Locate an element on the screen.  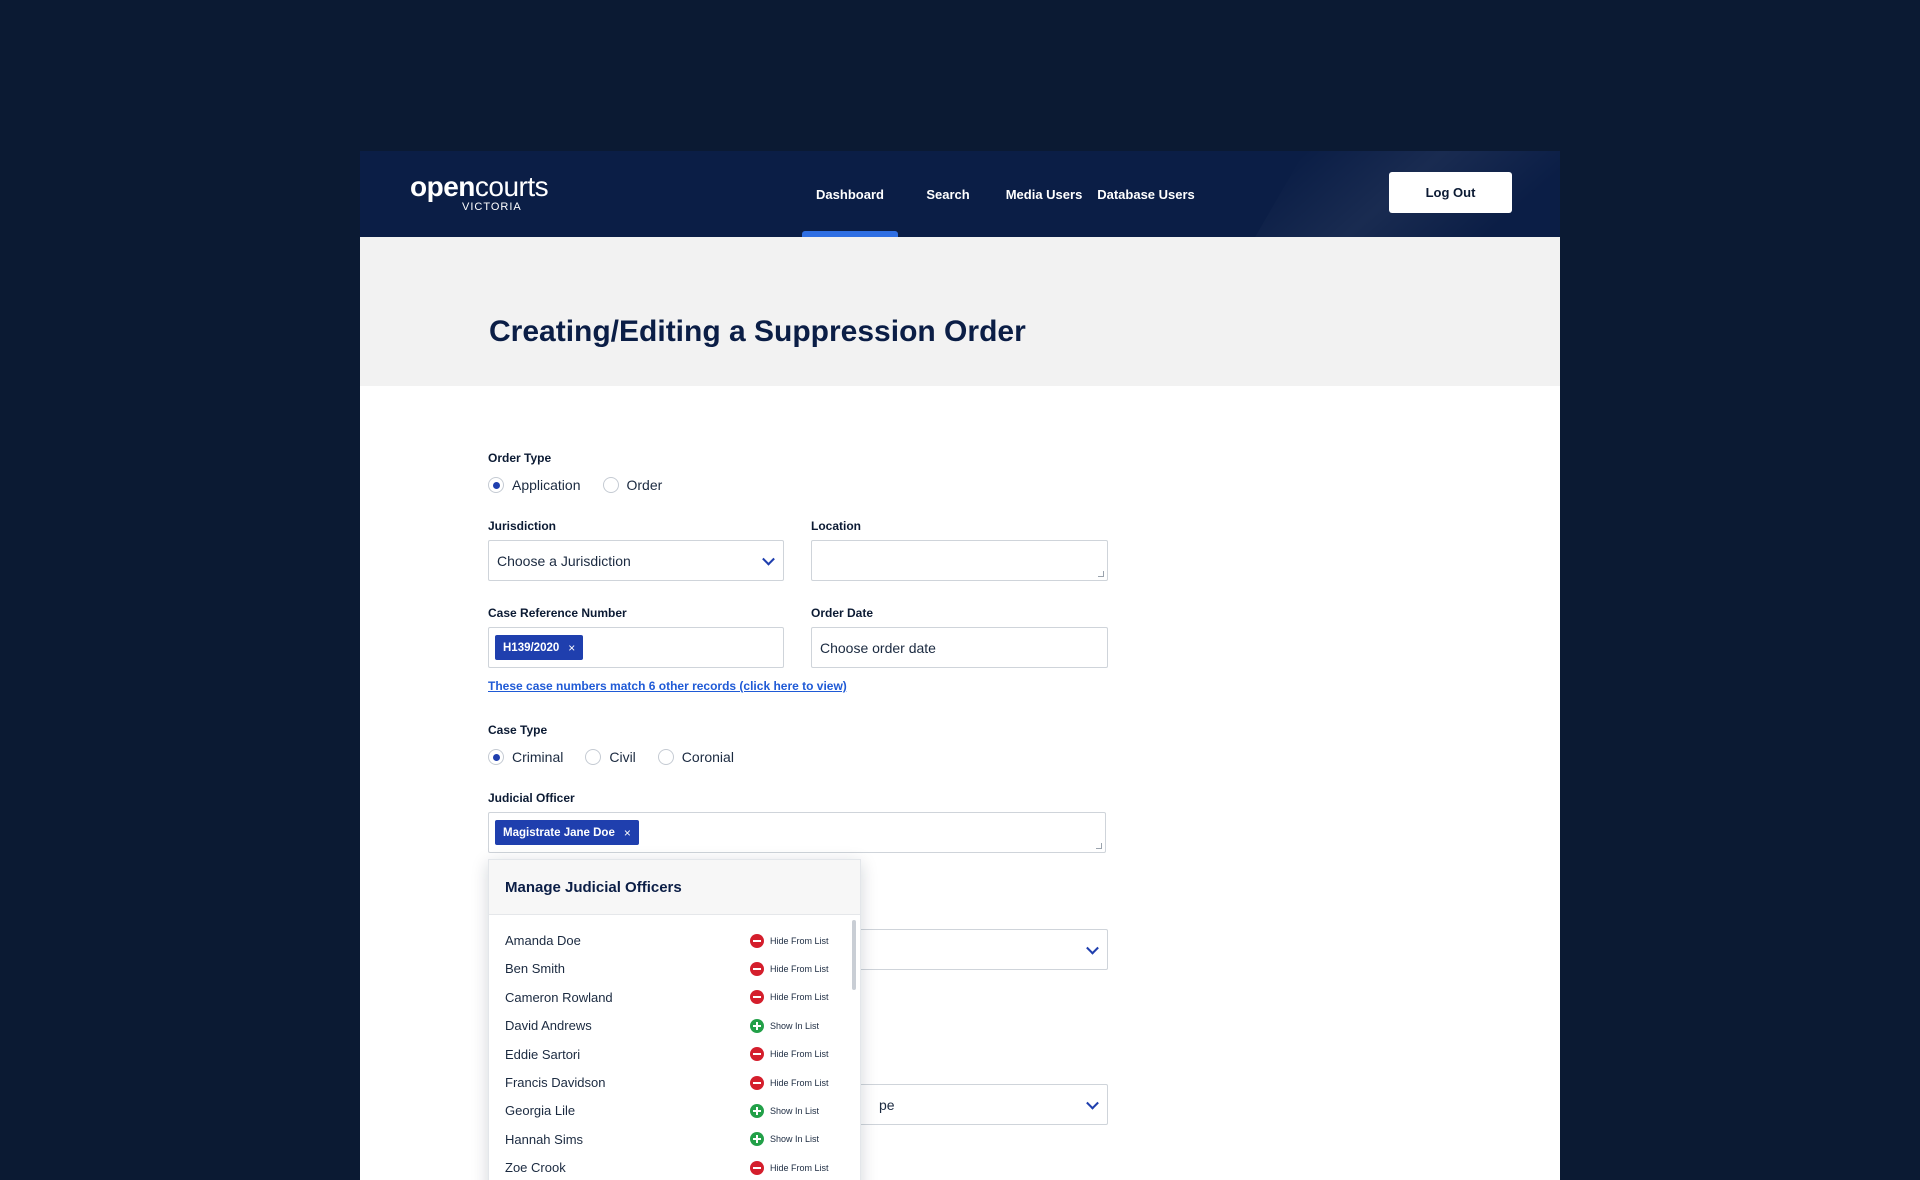
case-type-radio-group: Criminal Civil Coronial is located at coordinates (622, 757).